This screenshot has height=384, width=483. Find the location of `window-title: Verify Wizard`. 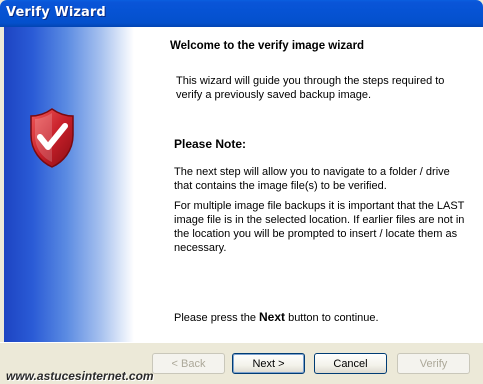

window-title: Verify Wizard is located at coordinates (56, 12).